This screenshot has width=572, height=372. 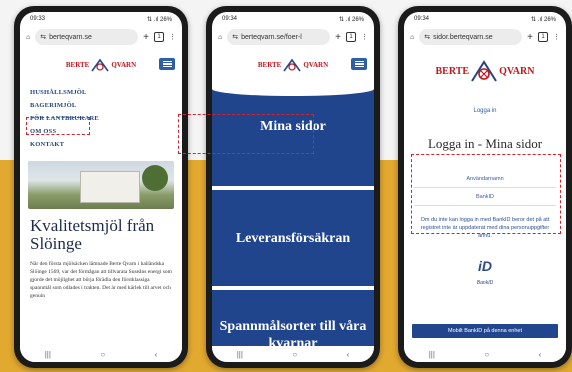 I want to click on highlight-mina-sidor, so click(x=246, y=134).